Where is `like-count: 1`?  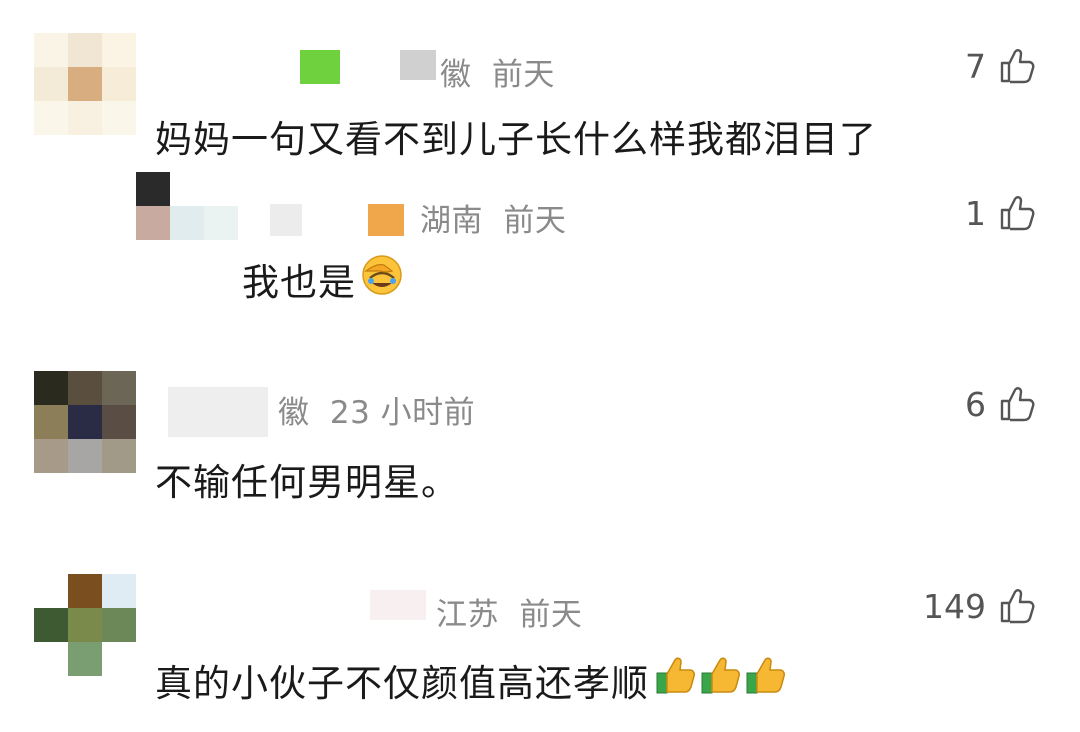
like-count: 1 is located at coordinates (975, 213).